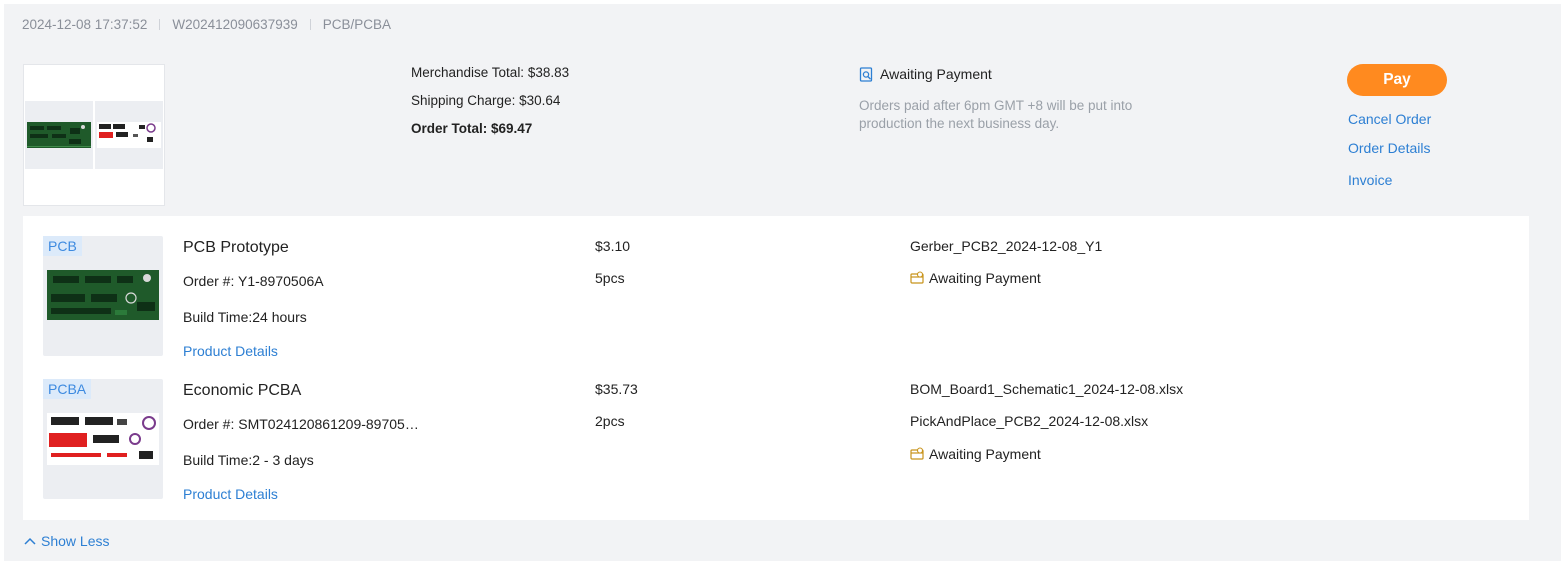 The height and width of the screenshot is (561, 1565). I want to click on merchandise-total: Merchandise Total: $38.83, so click(490, 72).